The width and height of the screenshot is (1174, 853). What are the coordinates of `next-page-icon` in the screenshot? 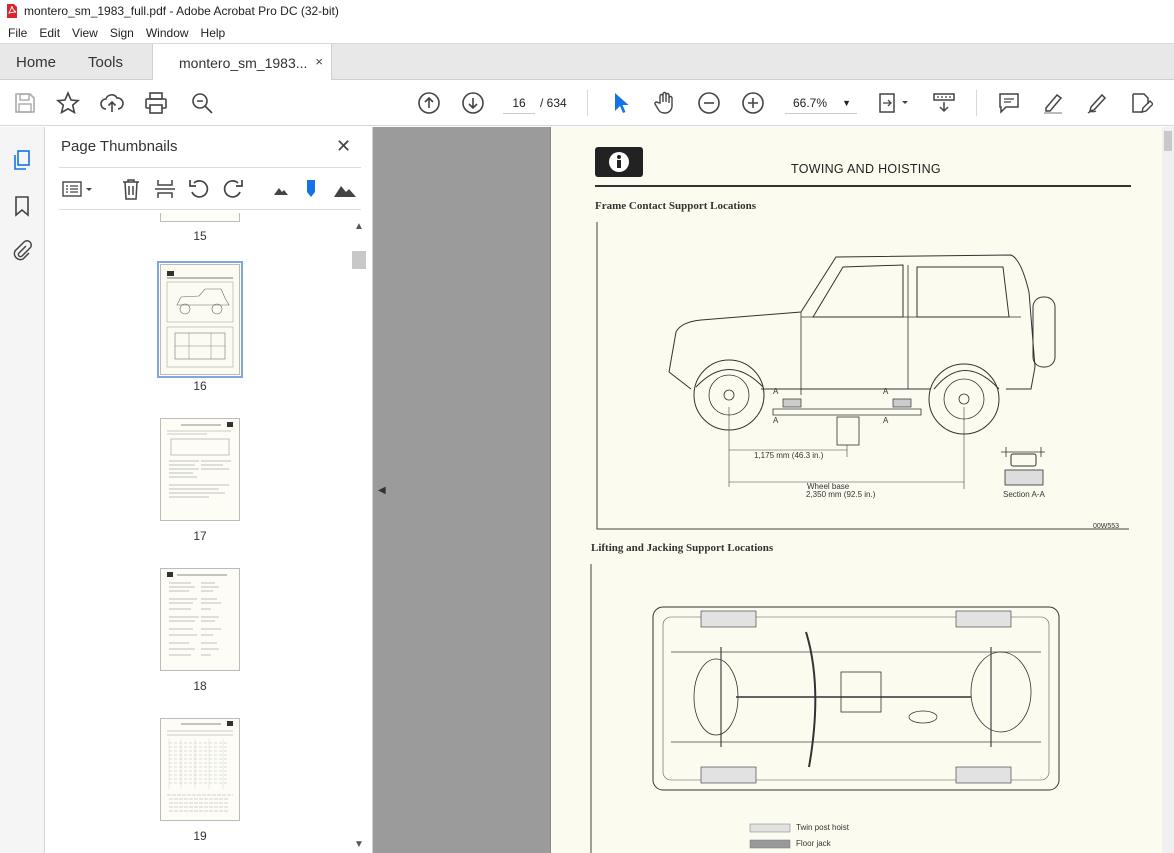 It's located at (473, 103).